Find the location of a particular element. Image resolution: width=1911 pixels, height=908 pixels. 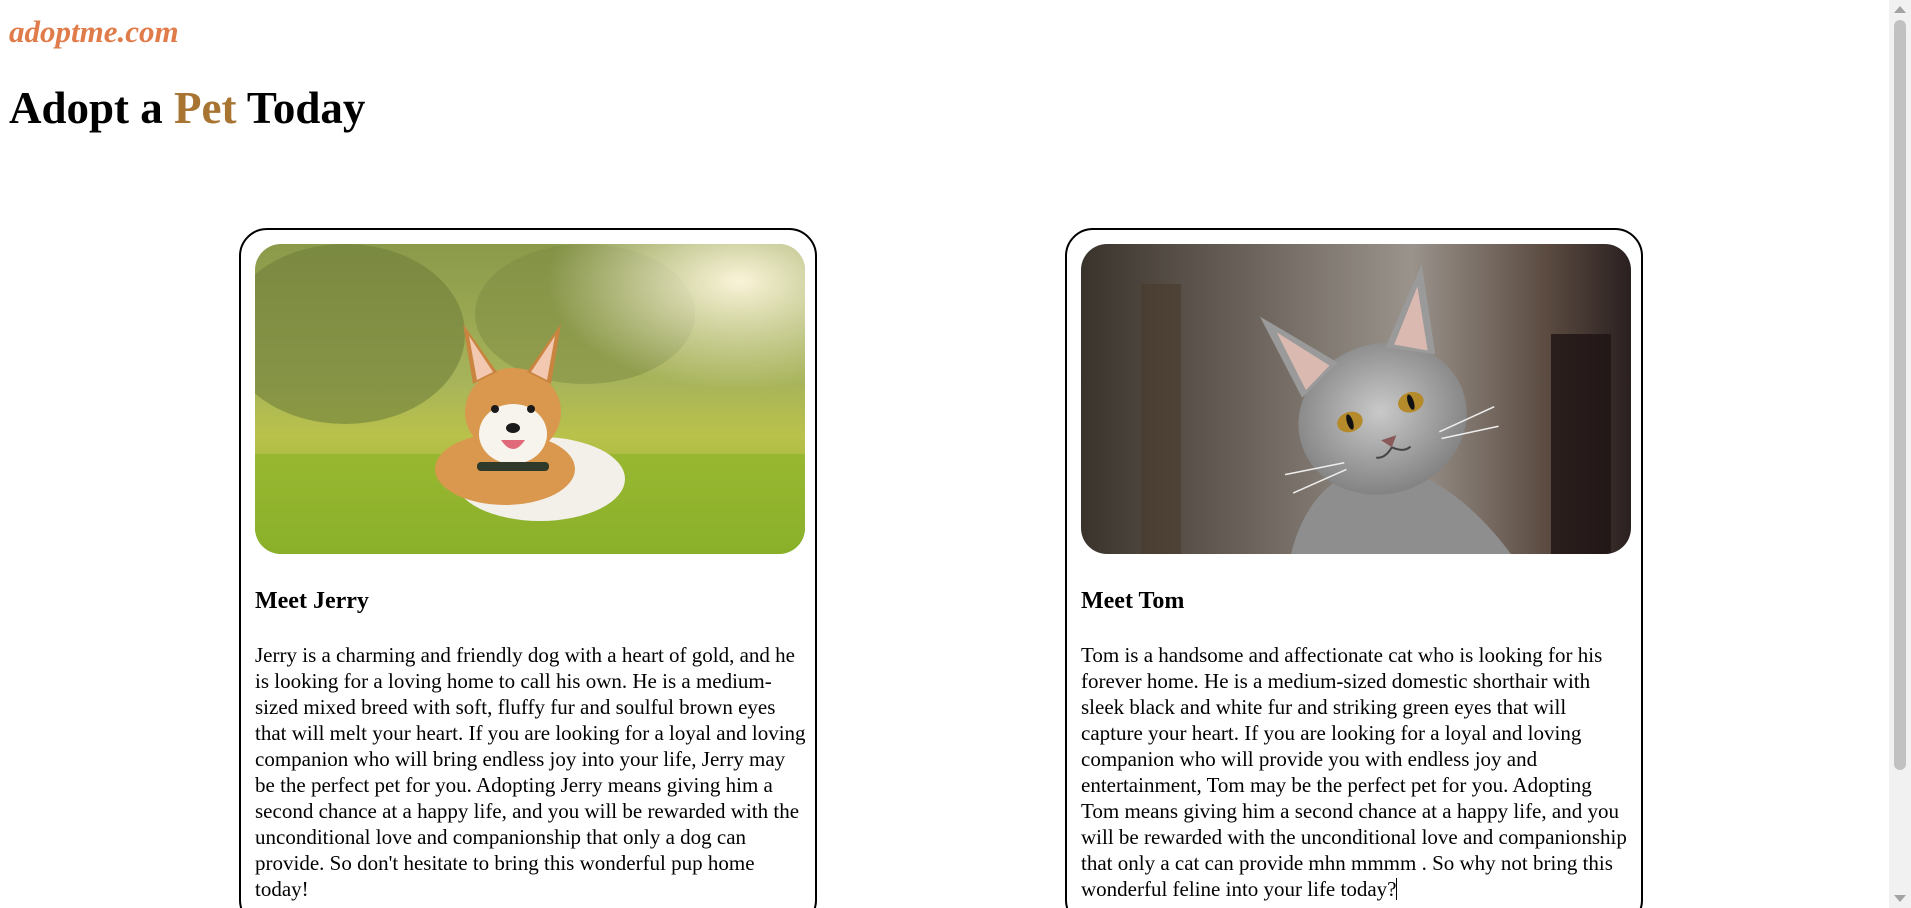

headline-part-1: Adopt a is located at coordinates (92, 108).